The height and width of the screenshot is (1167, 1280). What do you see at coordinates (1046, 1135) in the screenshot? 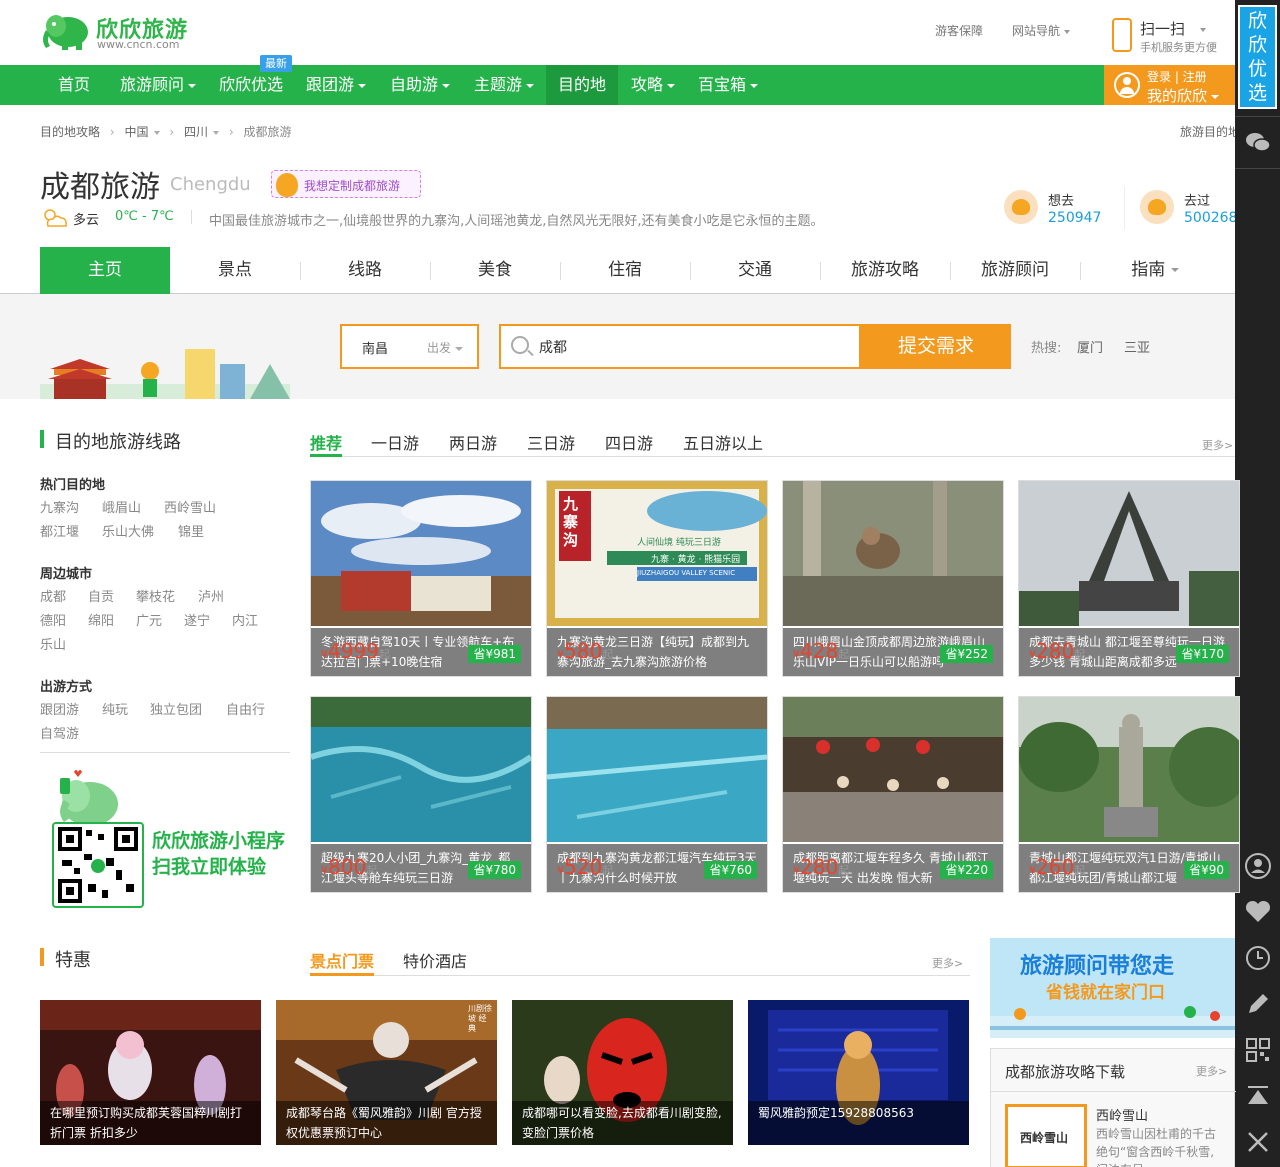
I see `guide-book-cover: 西岭雪山` at bounding box center [1046, 1135].